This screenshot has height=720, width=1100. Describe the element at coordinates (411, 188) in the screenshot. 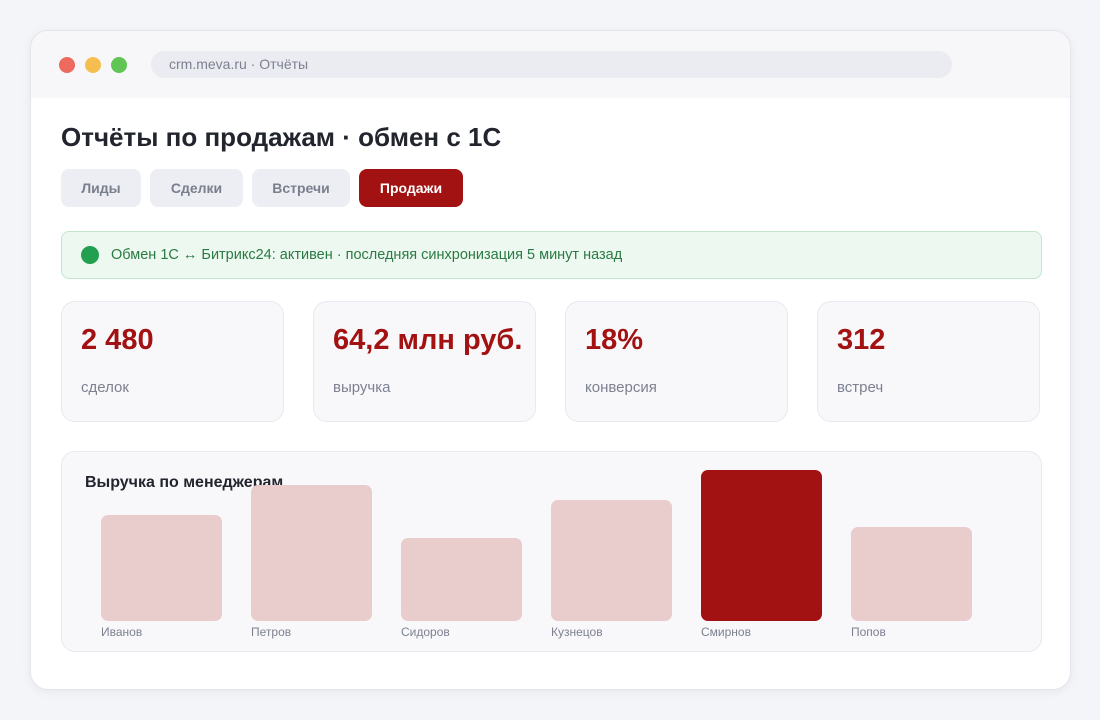

I see `tab-sales: Продажи` at that location.